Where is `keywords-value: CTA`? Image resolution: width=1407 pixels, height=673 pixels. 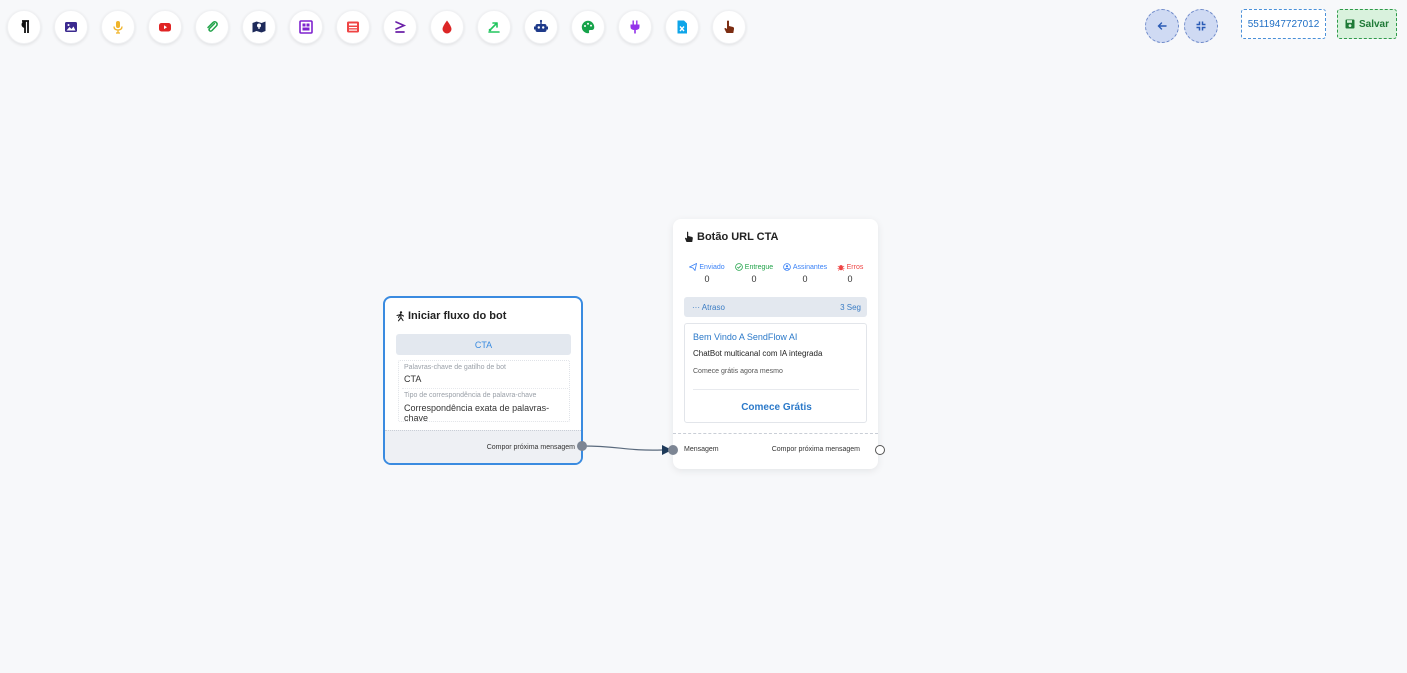 keywords-value: CTA is located at coordinates (413, 379).